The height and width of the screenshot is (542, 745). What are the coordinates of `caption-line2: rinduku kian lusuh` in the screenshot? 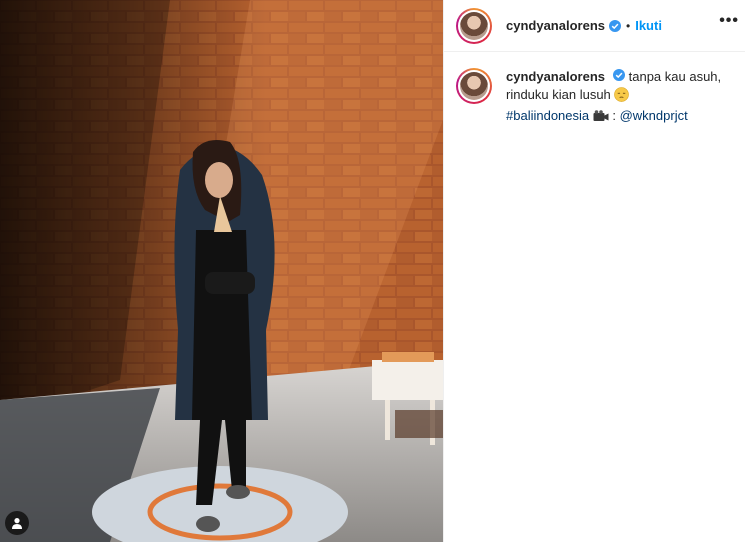 It's located at (558, 94).